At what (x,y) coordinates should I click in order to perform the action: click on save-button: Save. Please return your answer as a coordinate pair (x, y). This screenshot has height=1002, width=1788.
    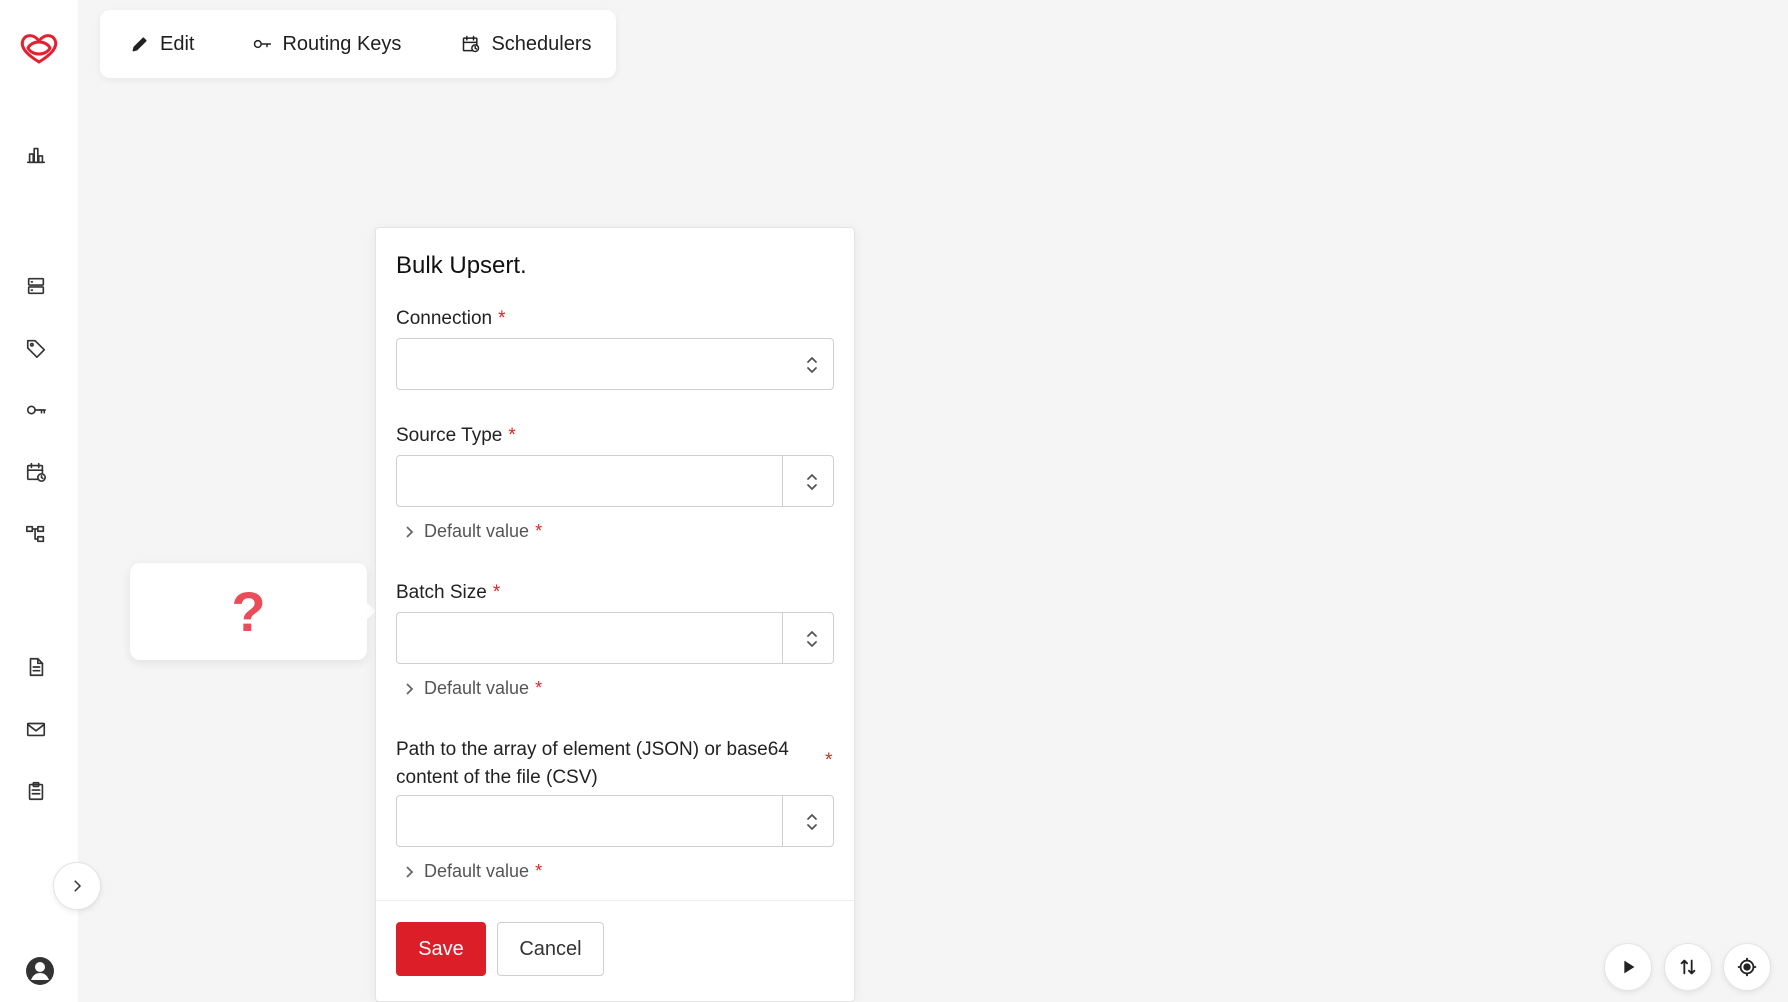
    Looking at the image, I should click on (441, 949).